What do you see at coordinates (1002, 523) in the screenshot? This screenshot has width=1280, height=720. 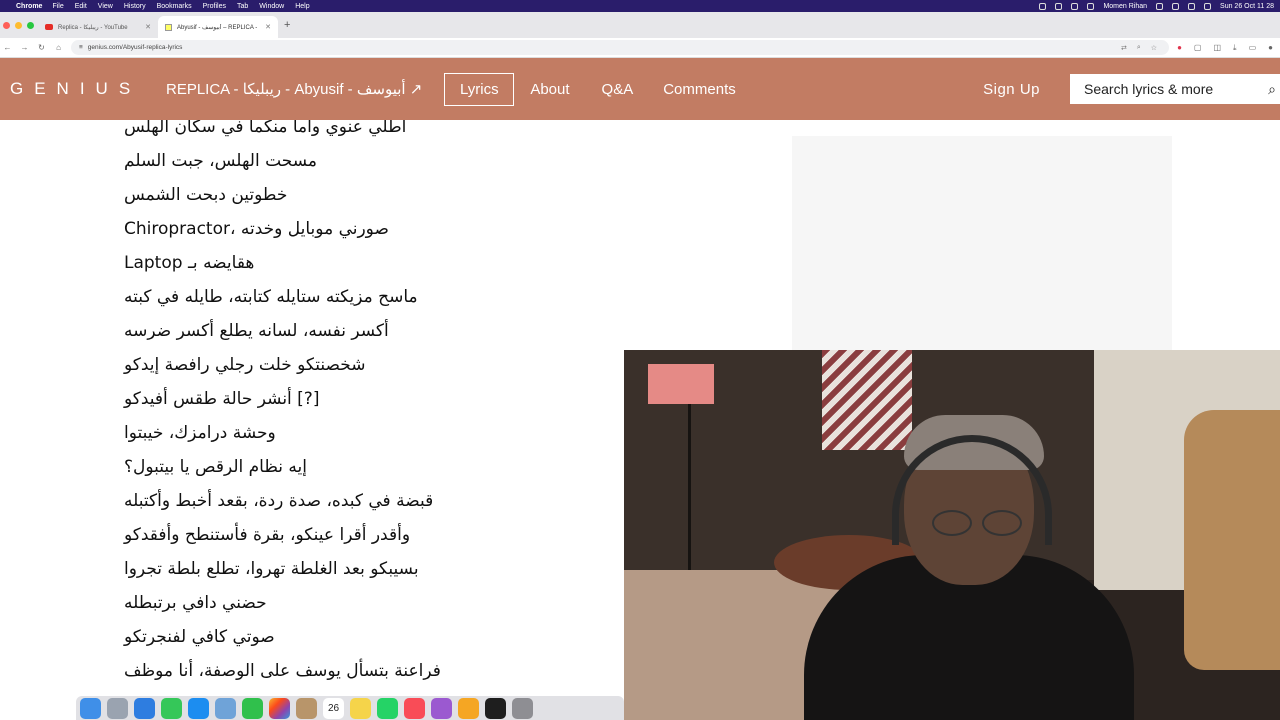 I see `glasses-lens` at bounding box center [1002, 523].